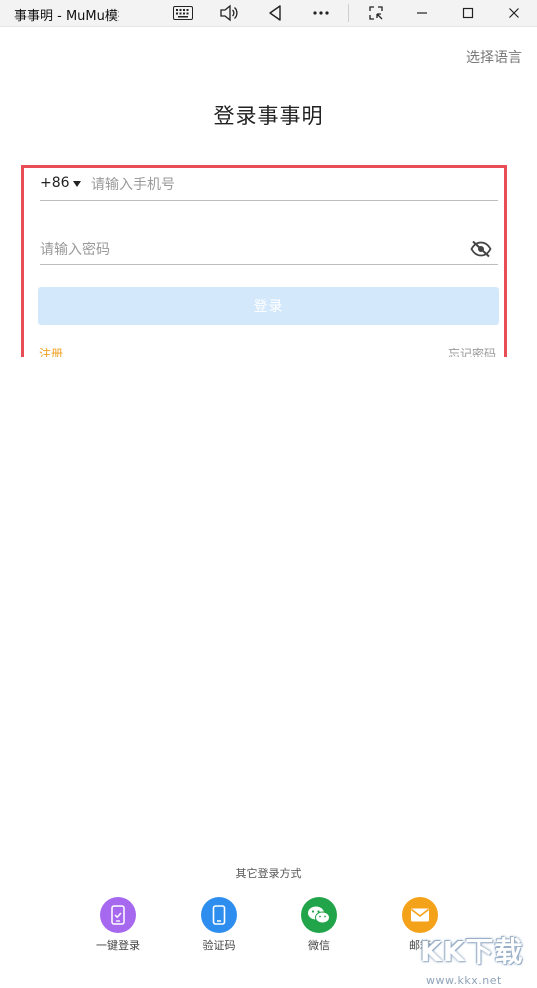 The width and height of the screenshot is (537, 988). Describe the element at coordinates (77, 184) in the screenshot. I see `caret-down-icon` at that location.